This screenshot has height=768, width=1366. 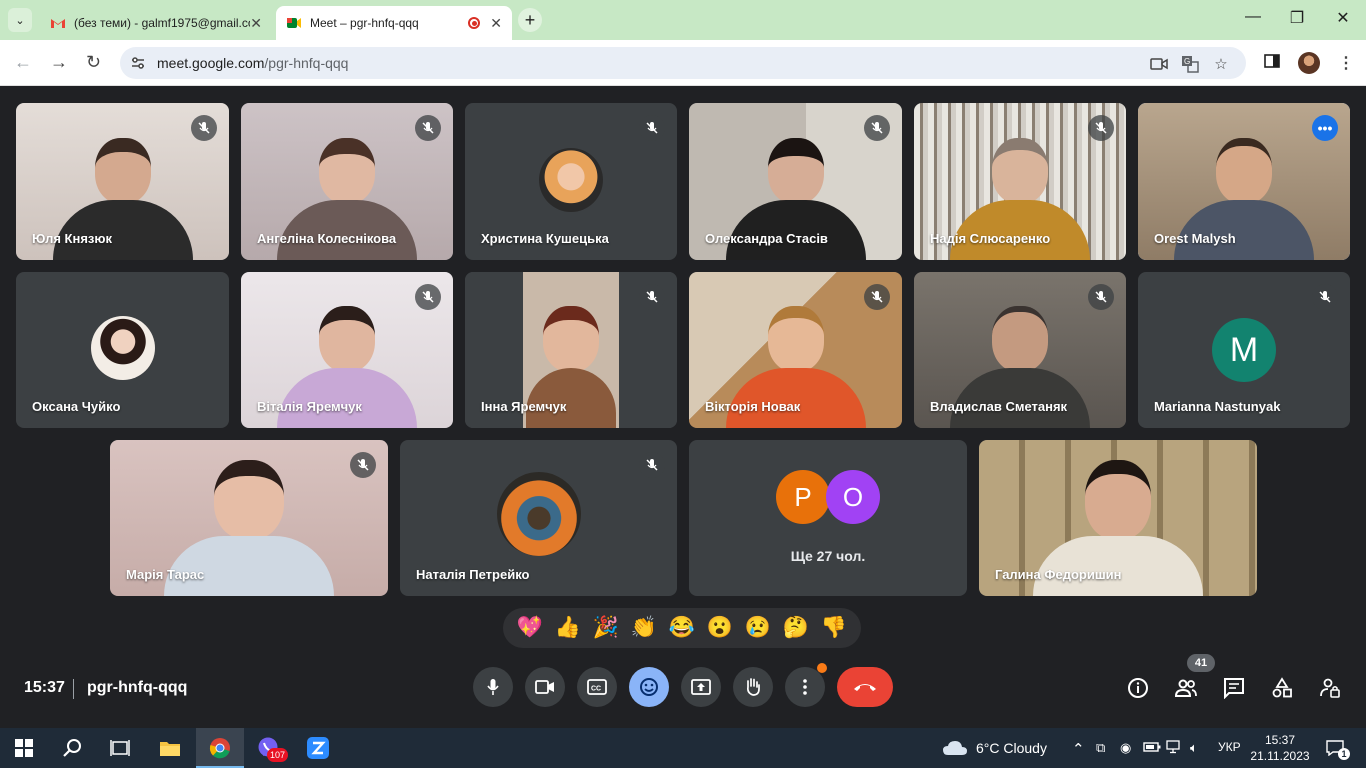 What do you see at coordinates (318, 748) in the screenshot?
I see `zoom-icon` at bounding box center [318, 748].